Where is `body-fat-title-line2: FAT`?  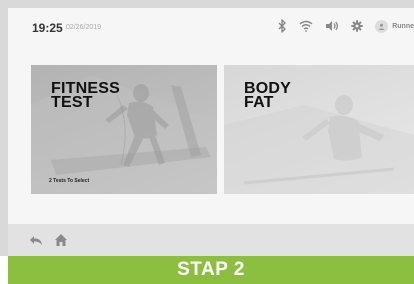
body-fat-title-line2: FAT is located at coordinates (259, 102).